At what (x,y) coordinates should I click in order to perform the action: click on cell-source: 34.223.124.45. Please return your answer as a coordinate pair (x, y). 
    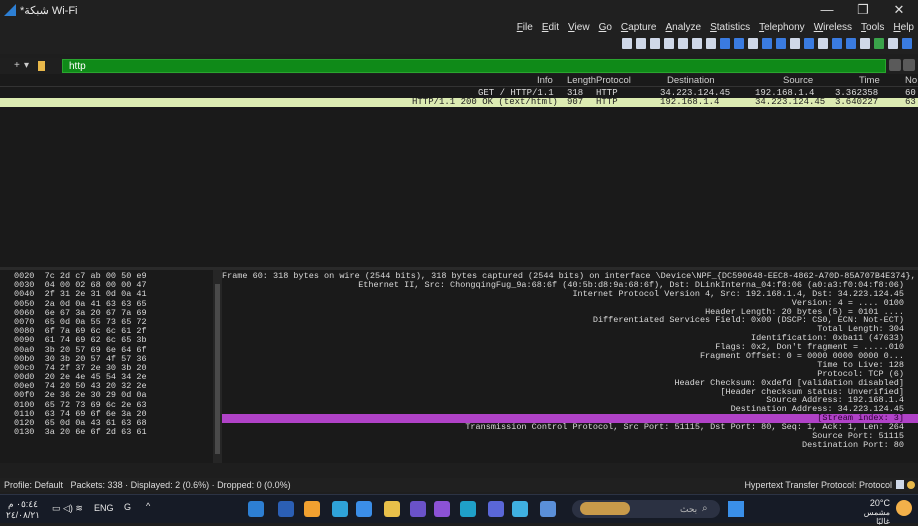
    Looking at the image, I should click on (790, 102).